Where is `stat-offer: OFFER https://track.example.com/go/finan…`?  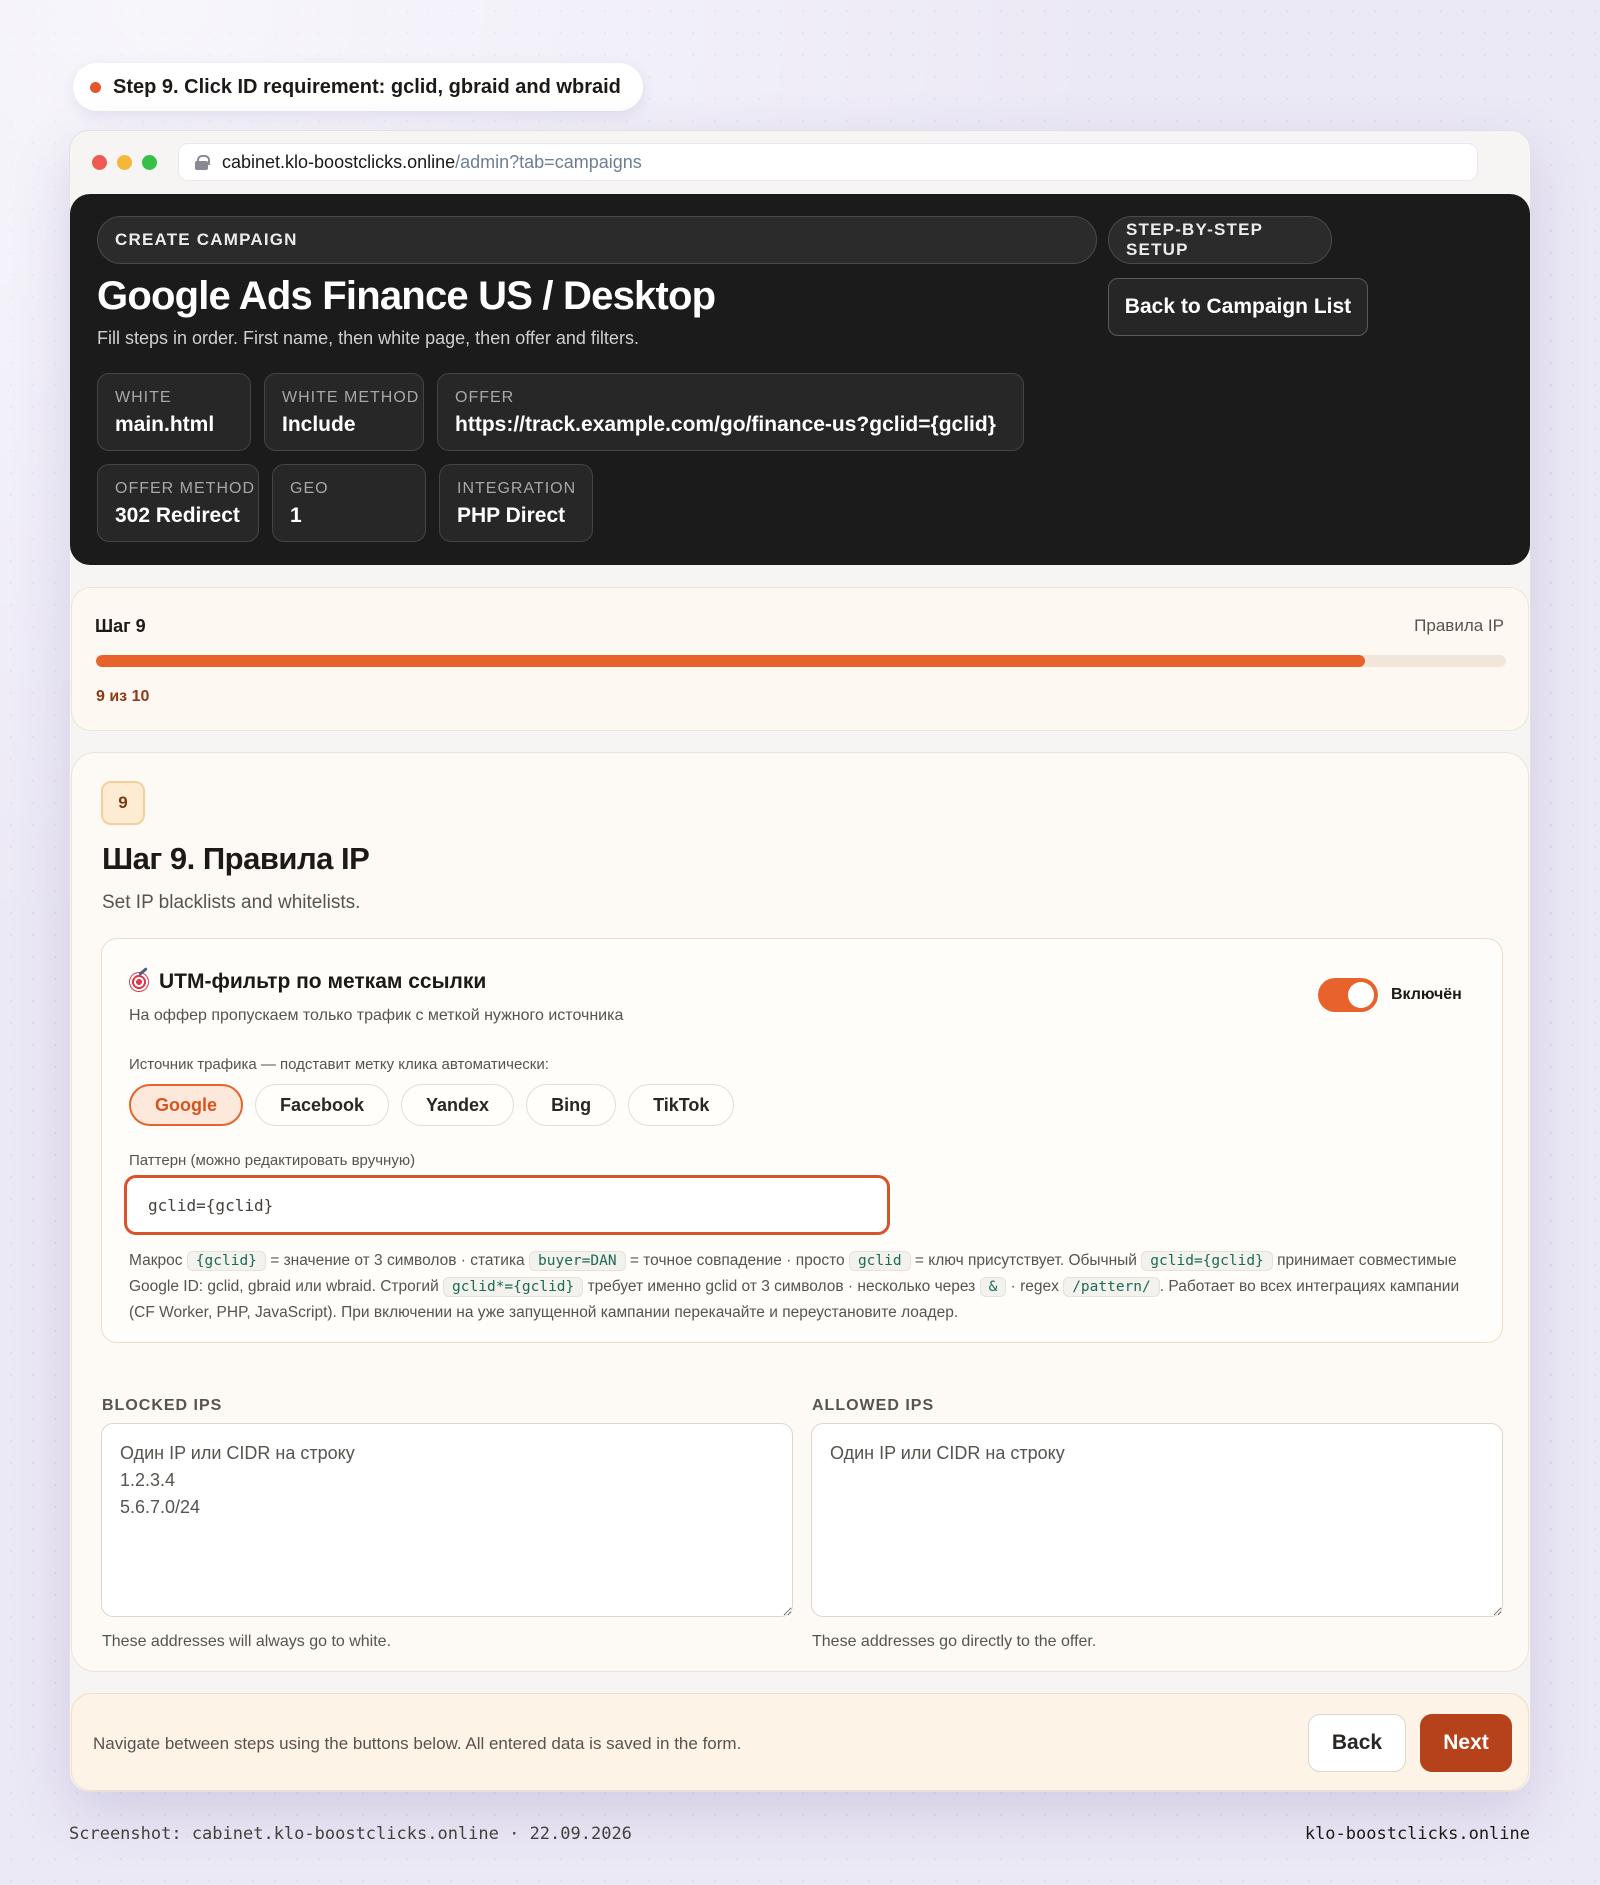 stat-offer: OFFER https://track.example.com/go/finan… is located at coordinates (730, 412).